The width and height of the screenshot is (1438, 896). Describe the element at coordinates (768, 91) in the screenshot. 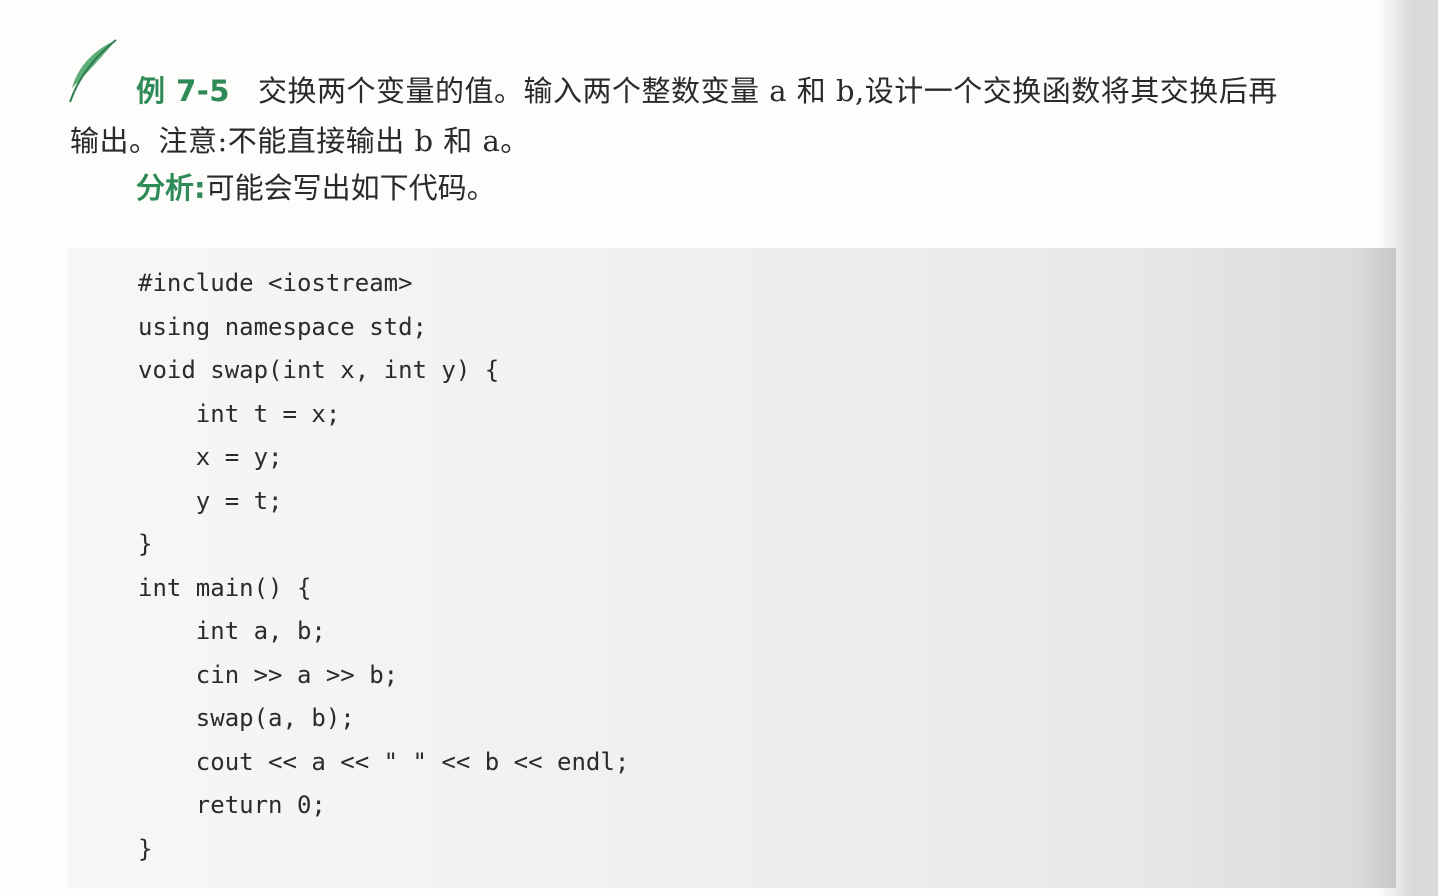

I see `problem-text-1: 交换两个变量的值。输入两个整数变量 a 和 b,设计一个交换函数将其交换后再` at that location.